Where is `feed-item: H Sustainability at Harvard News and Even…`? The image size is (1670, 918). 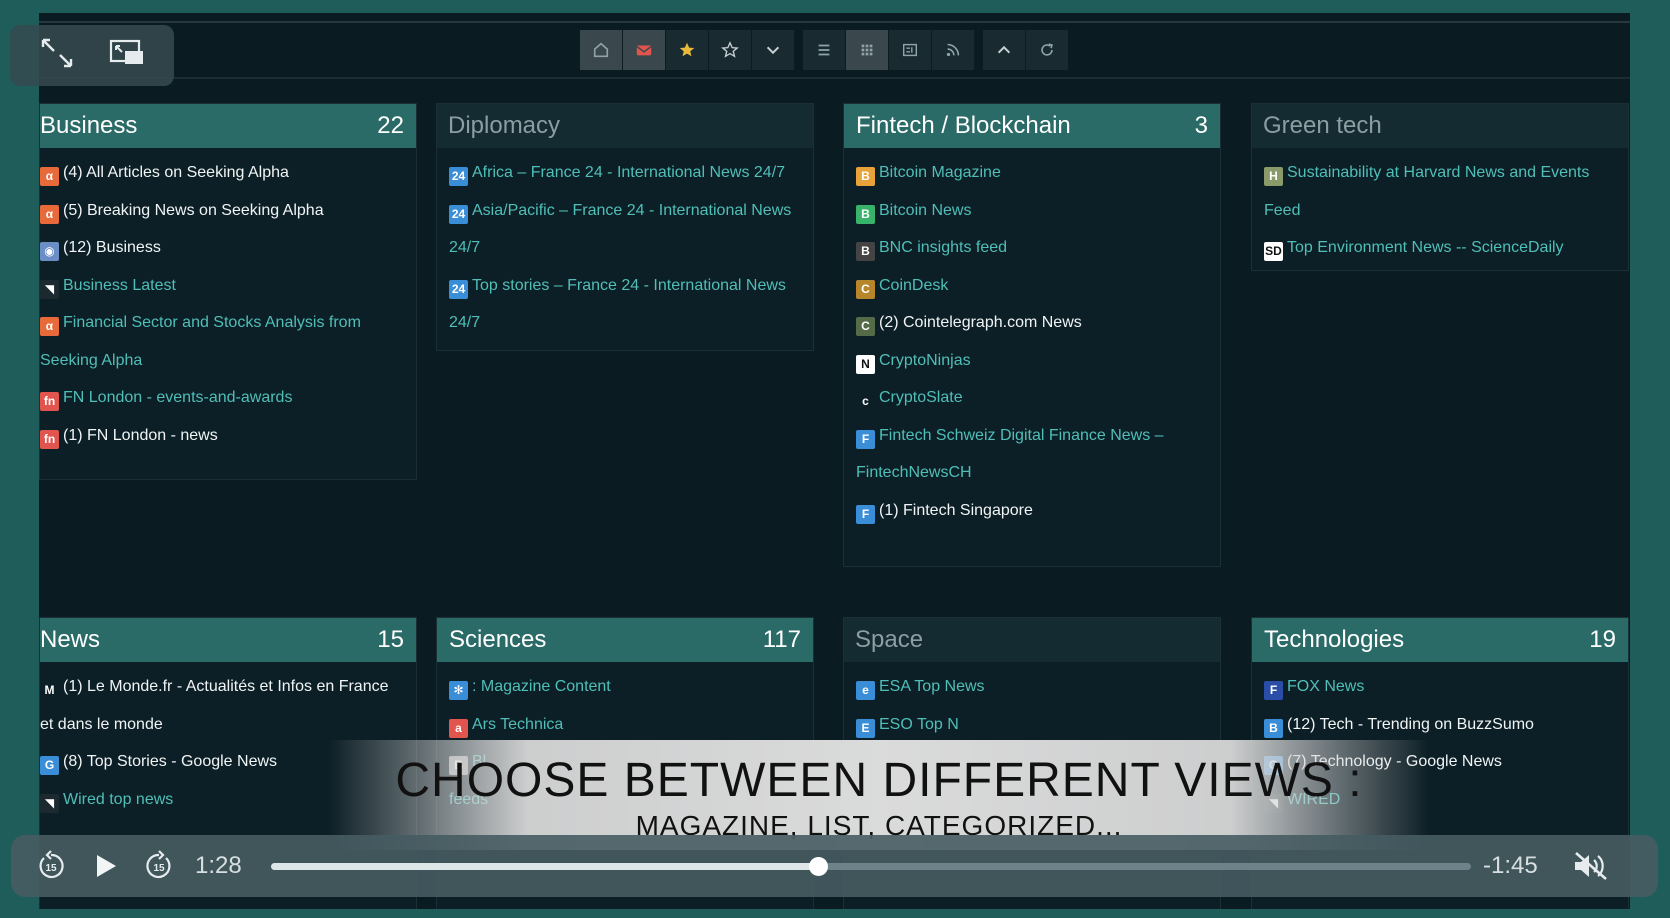
feed-item: H Sustainability at Harvard News and Even… is located at coordinates (1440, 191).